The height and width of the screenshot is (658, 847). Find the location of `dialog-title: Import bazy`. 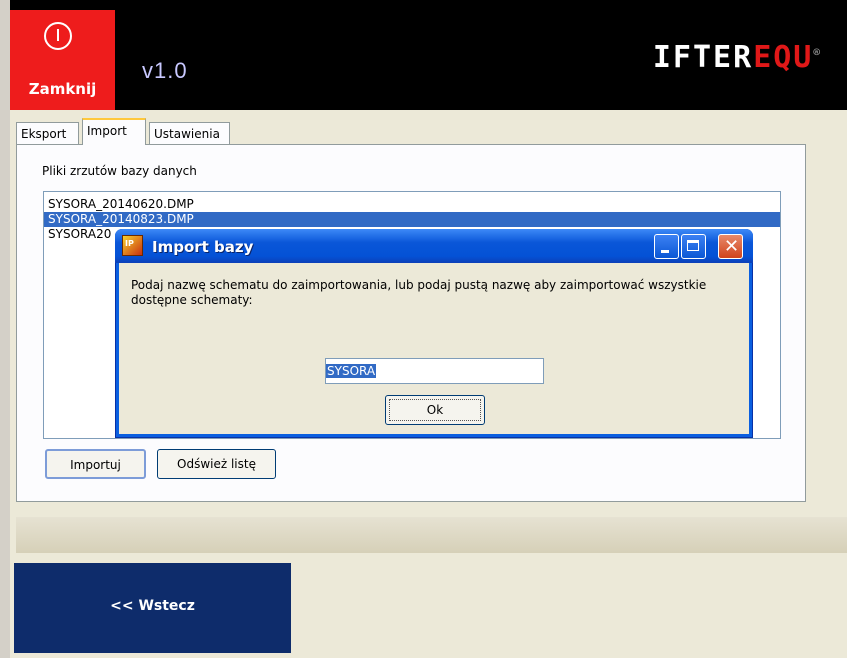

dialog-title: Import bazy is located at coordinates (203, 247).